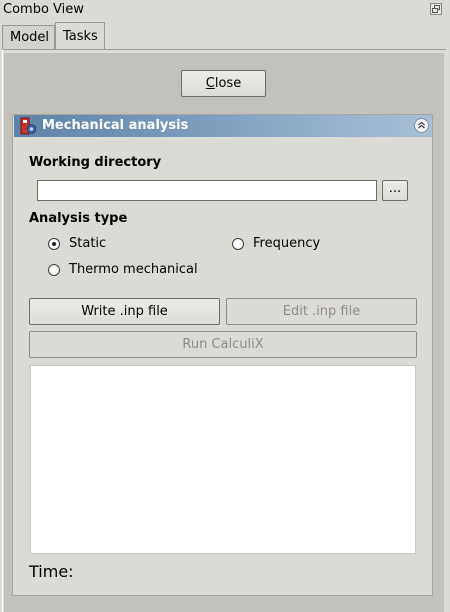 The height and width of the screenshot is (612, 450). Describe the element at coordinates (43, 9) in the screenshot. I see `window-title: Combo View` at that location.